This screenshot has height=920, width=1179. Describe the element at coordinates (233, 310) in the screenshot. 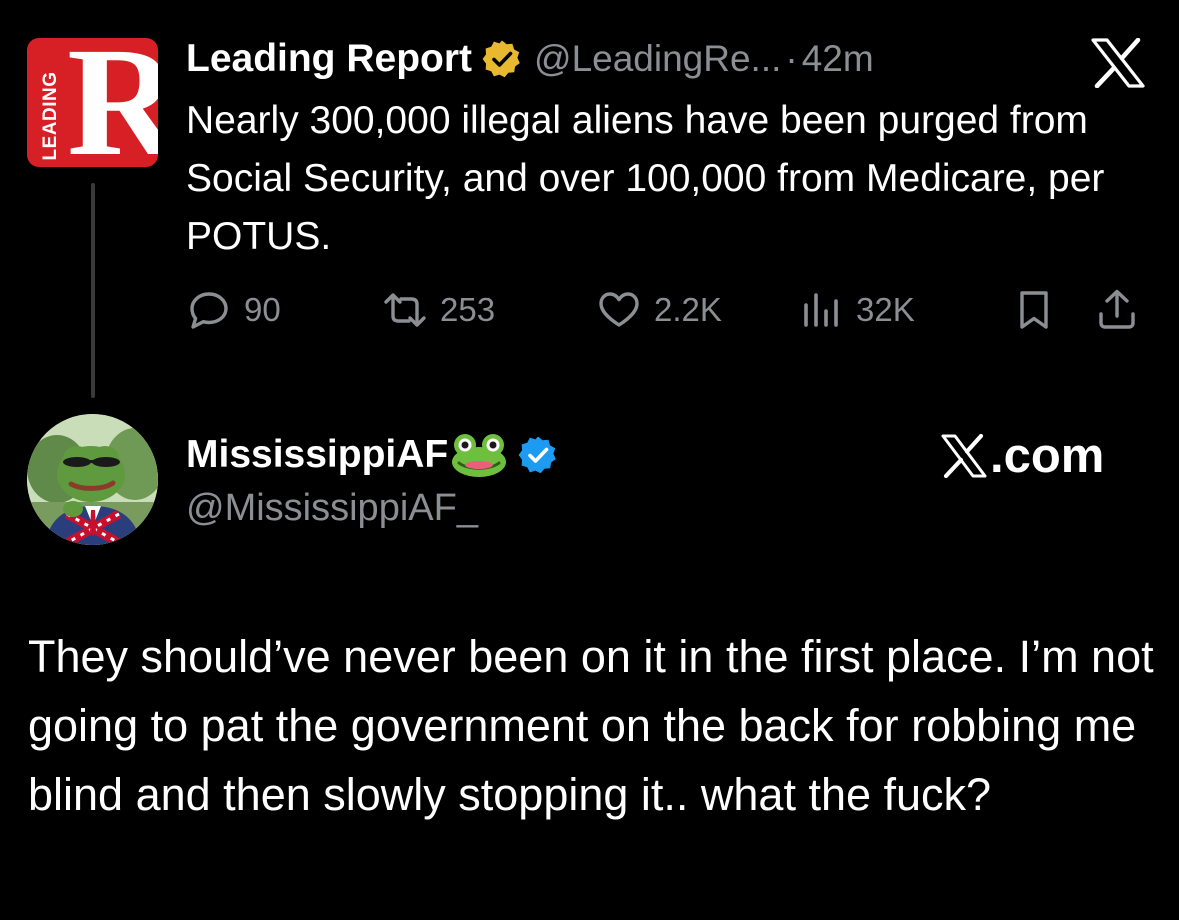

I see `reply-button: 90` at that location.